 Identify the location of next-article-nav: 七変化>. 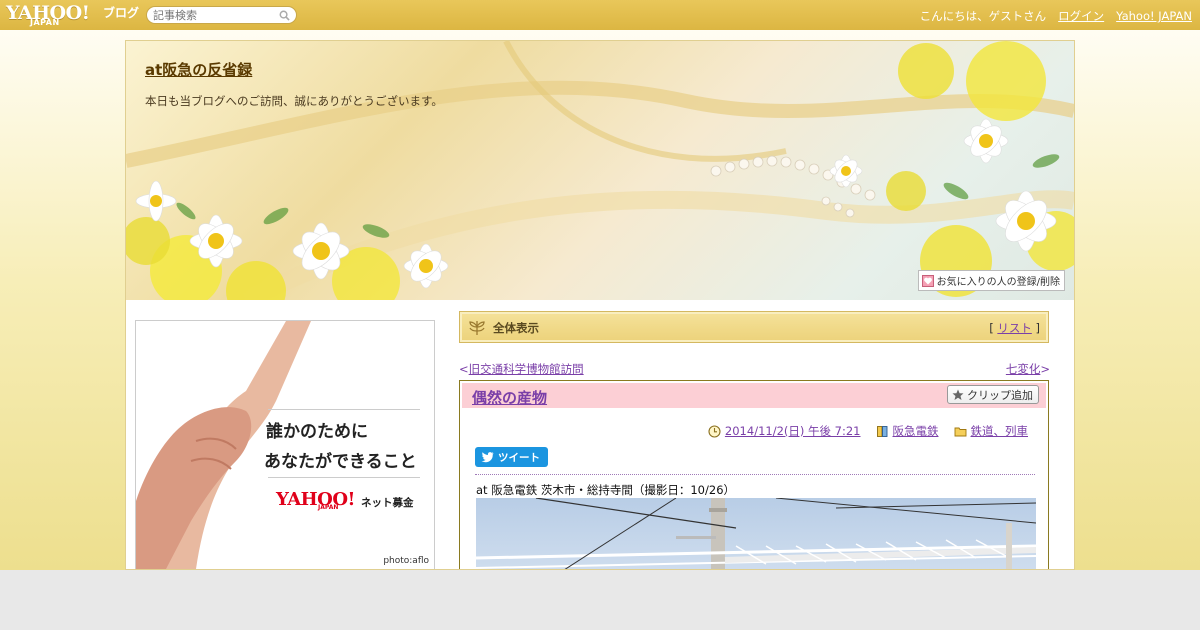
(1028, 369).